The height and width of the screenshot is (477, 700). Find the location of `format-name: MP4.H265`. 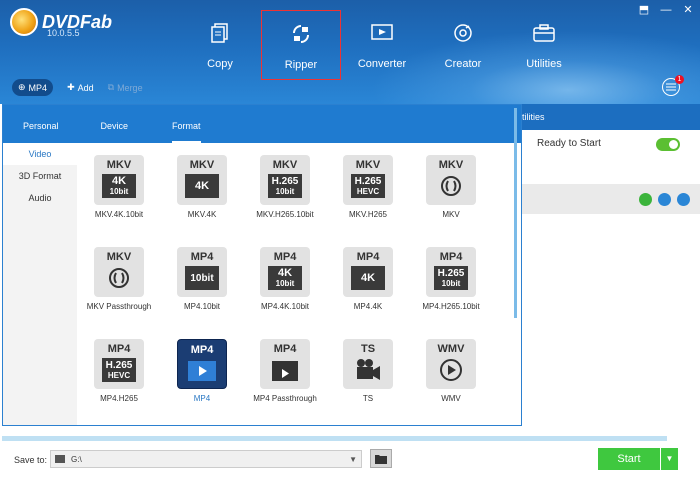

format-name: MP4.H265 is located at coordinates (119, 398).